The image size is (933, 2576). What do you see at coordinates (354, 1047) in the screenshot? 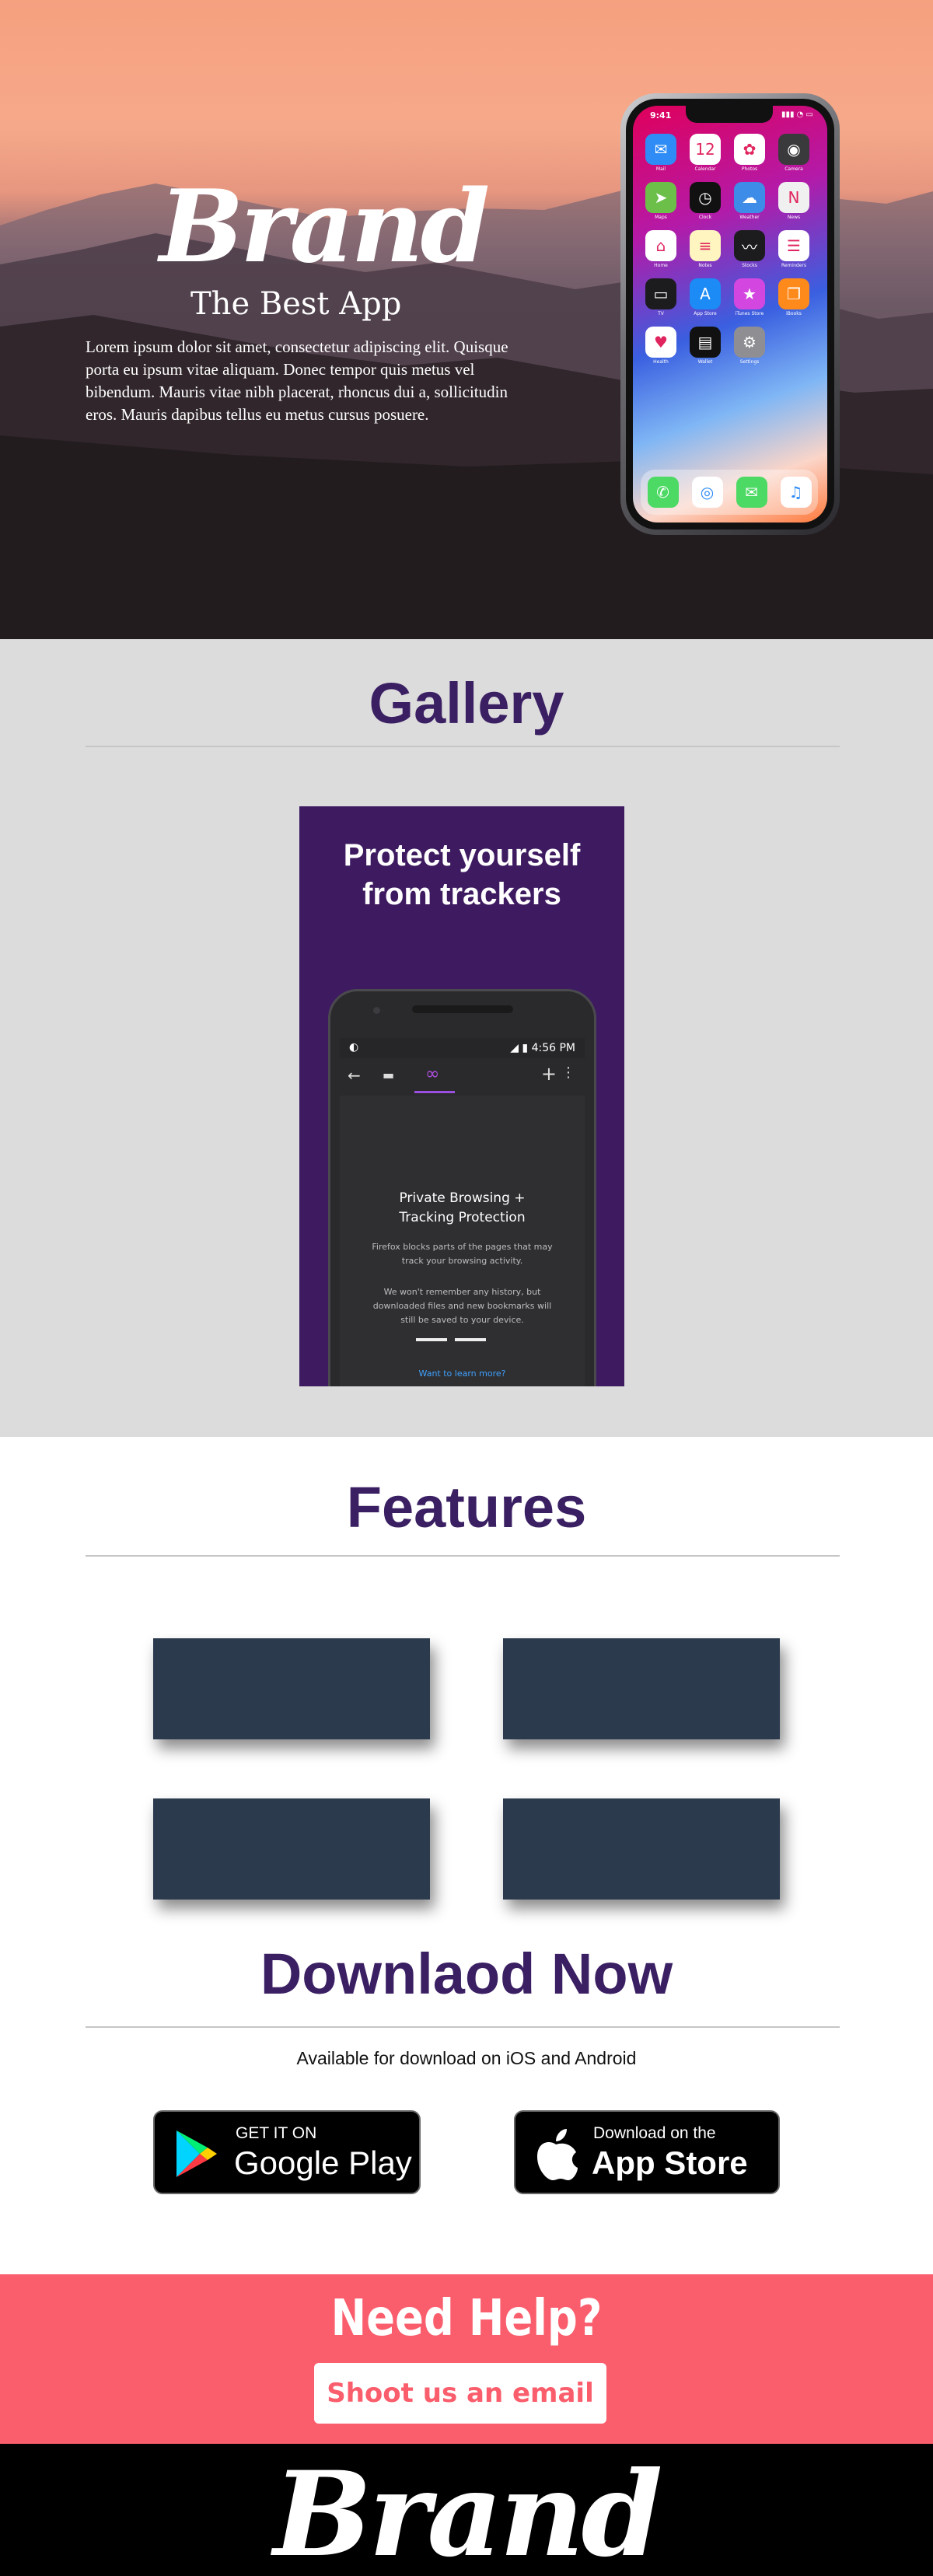
I see `sync-icon: ◐` at bounding box center [354, 1047].